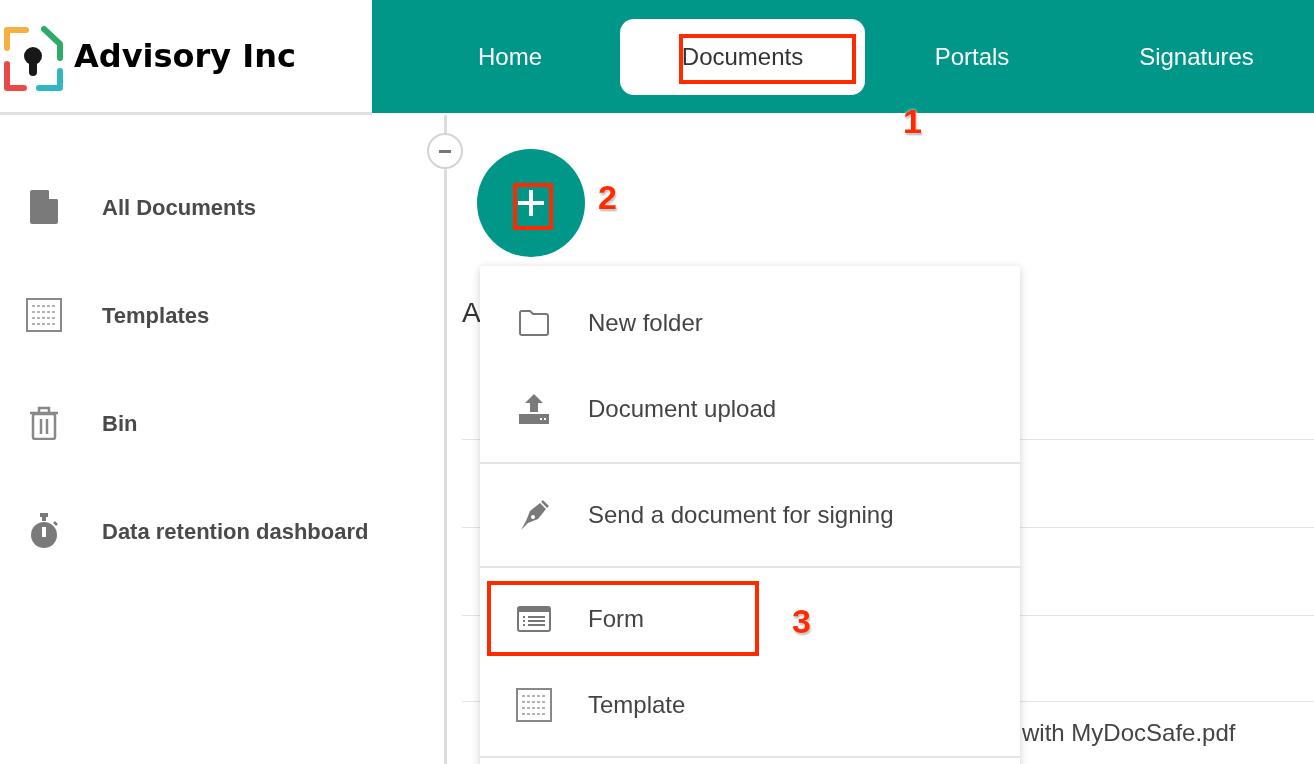 This screenshot has height=764, width=1314. I want to click on minus-icon, so click(445, 151).